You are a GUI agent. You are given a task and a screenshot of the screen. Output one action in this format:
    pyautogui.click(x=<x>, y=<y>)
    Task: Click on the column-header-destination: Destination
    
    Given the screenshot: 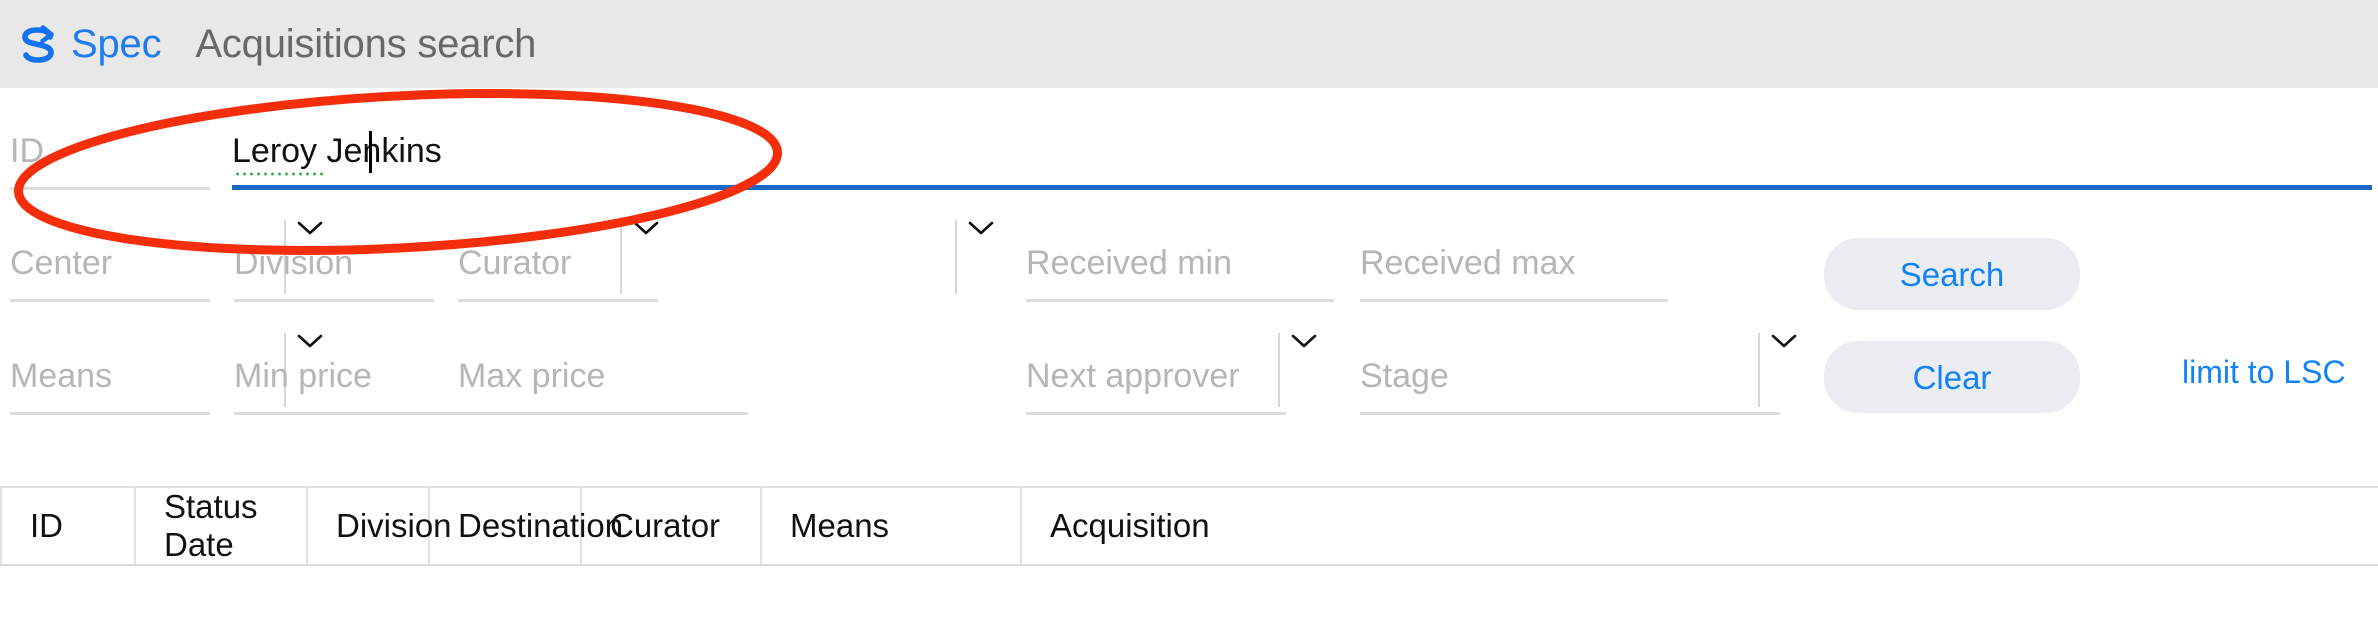 What is the action you would take?
    pyautogui.click(x=526, y=526)
    